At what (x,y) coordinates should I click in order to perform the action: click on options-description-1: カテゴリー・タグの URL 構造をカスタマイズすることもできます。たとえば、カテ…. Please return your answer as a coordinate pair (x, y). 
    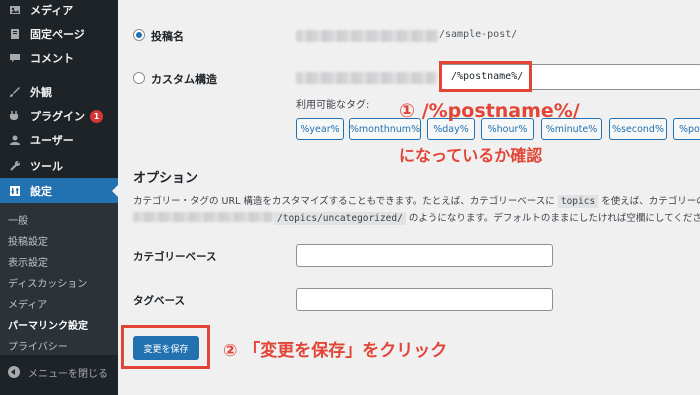
    Looking at the image, I should click on (416, 200).